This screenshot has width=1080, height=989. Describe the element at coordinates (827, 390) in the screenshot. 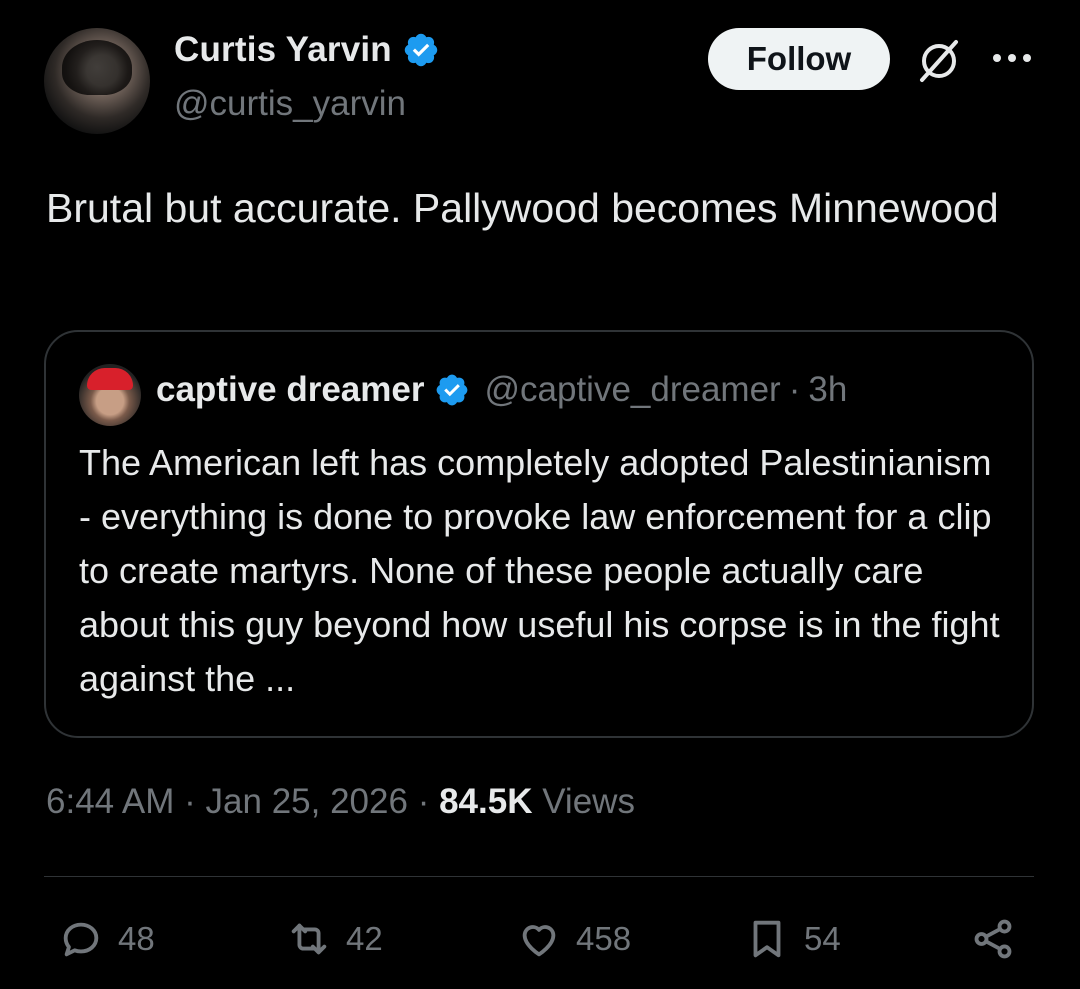

I see `quoted-timestamp: 3h` at that location.